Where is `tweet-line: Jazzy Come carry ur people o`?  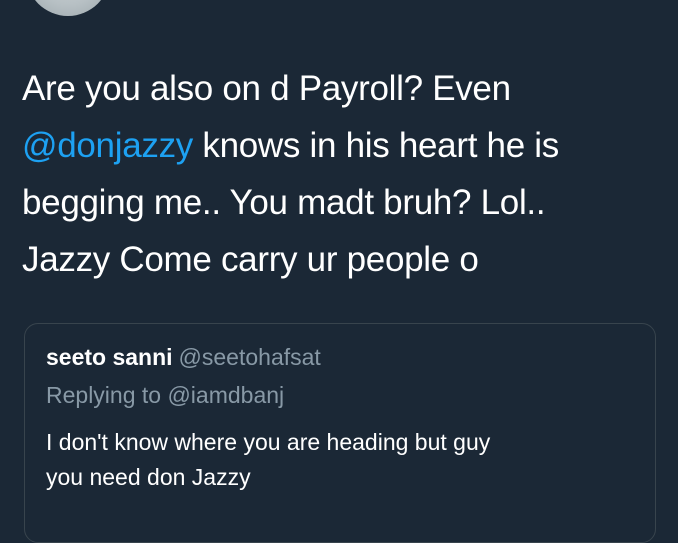 tweet-line: Jazzy Come carry ur people o is located at coordinates (340, 259).